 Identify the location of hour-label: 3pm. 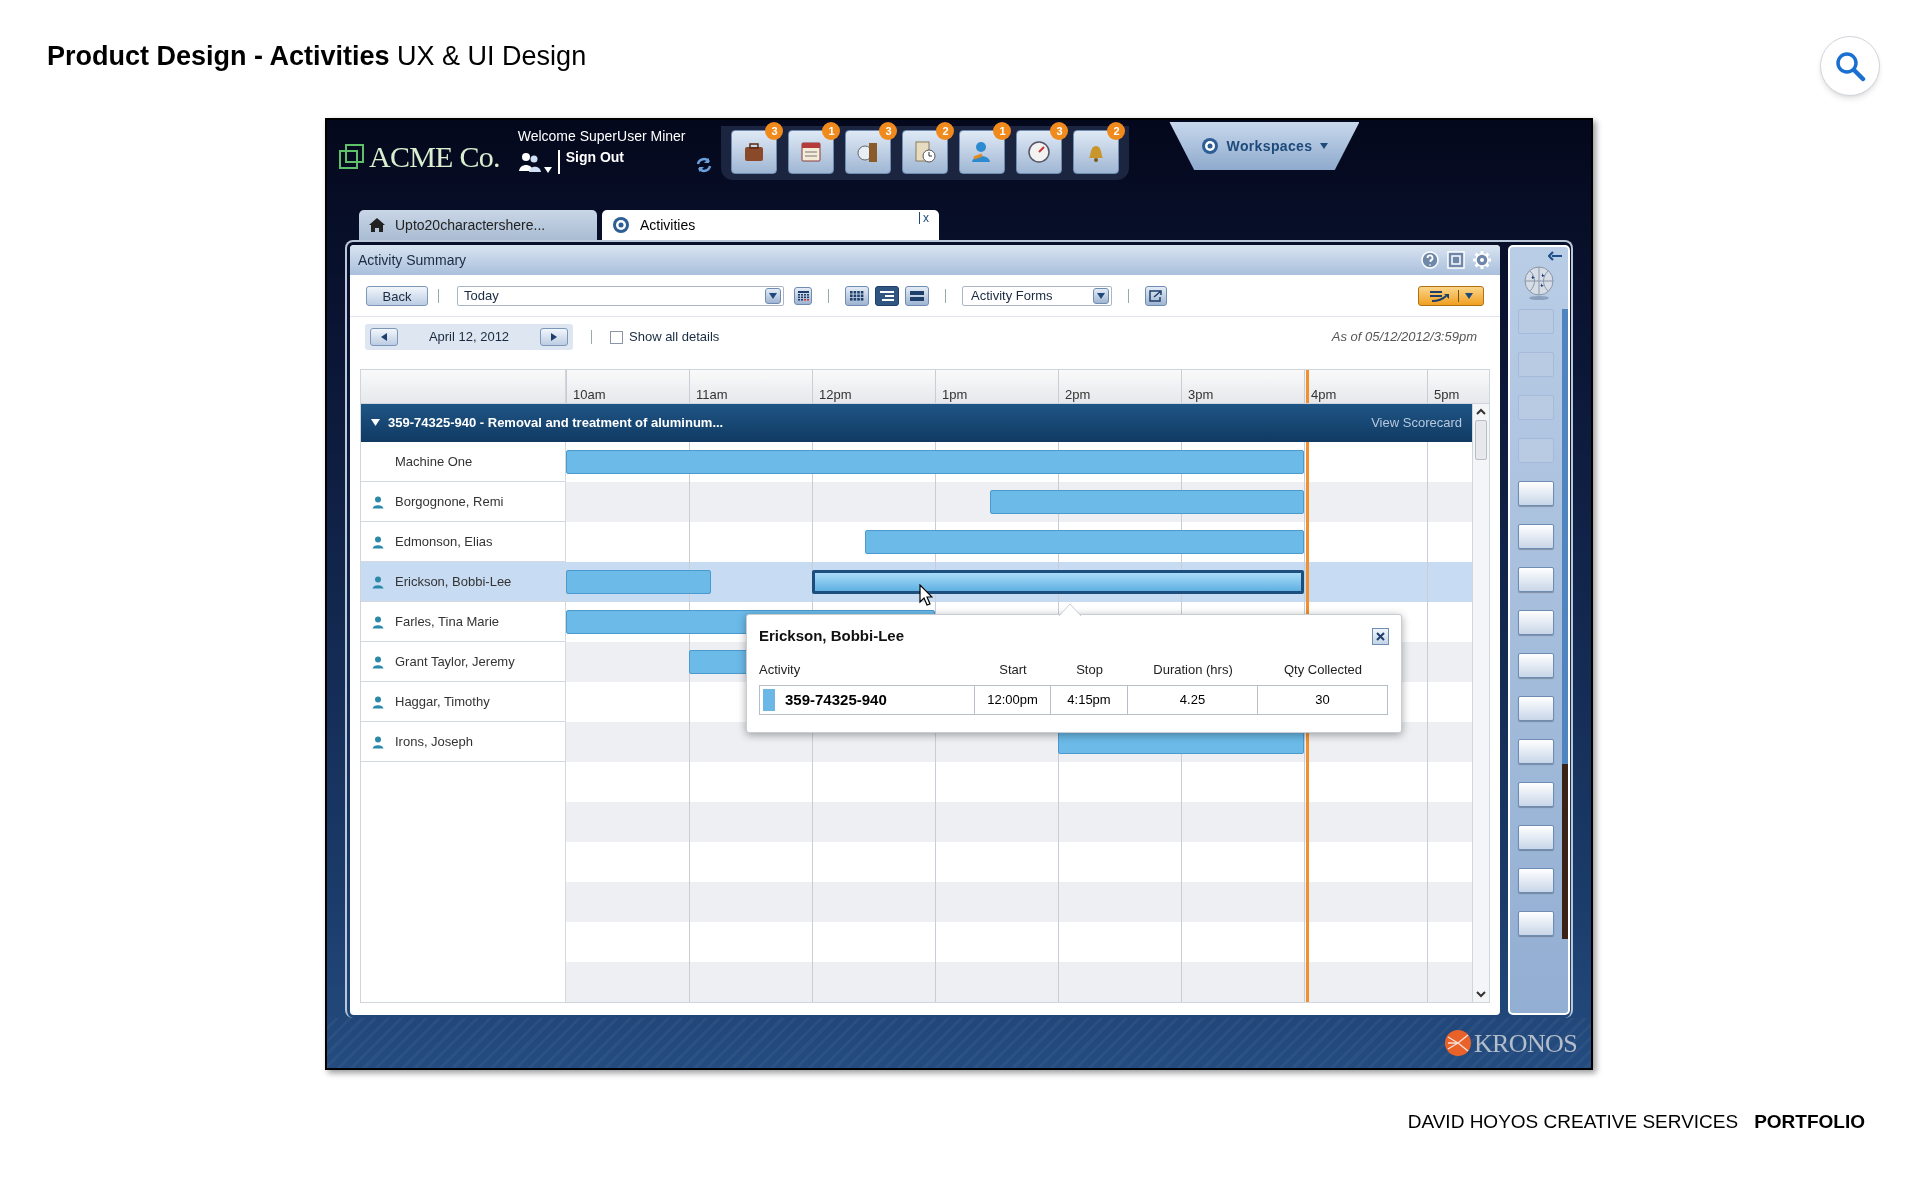
(1201, 394).